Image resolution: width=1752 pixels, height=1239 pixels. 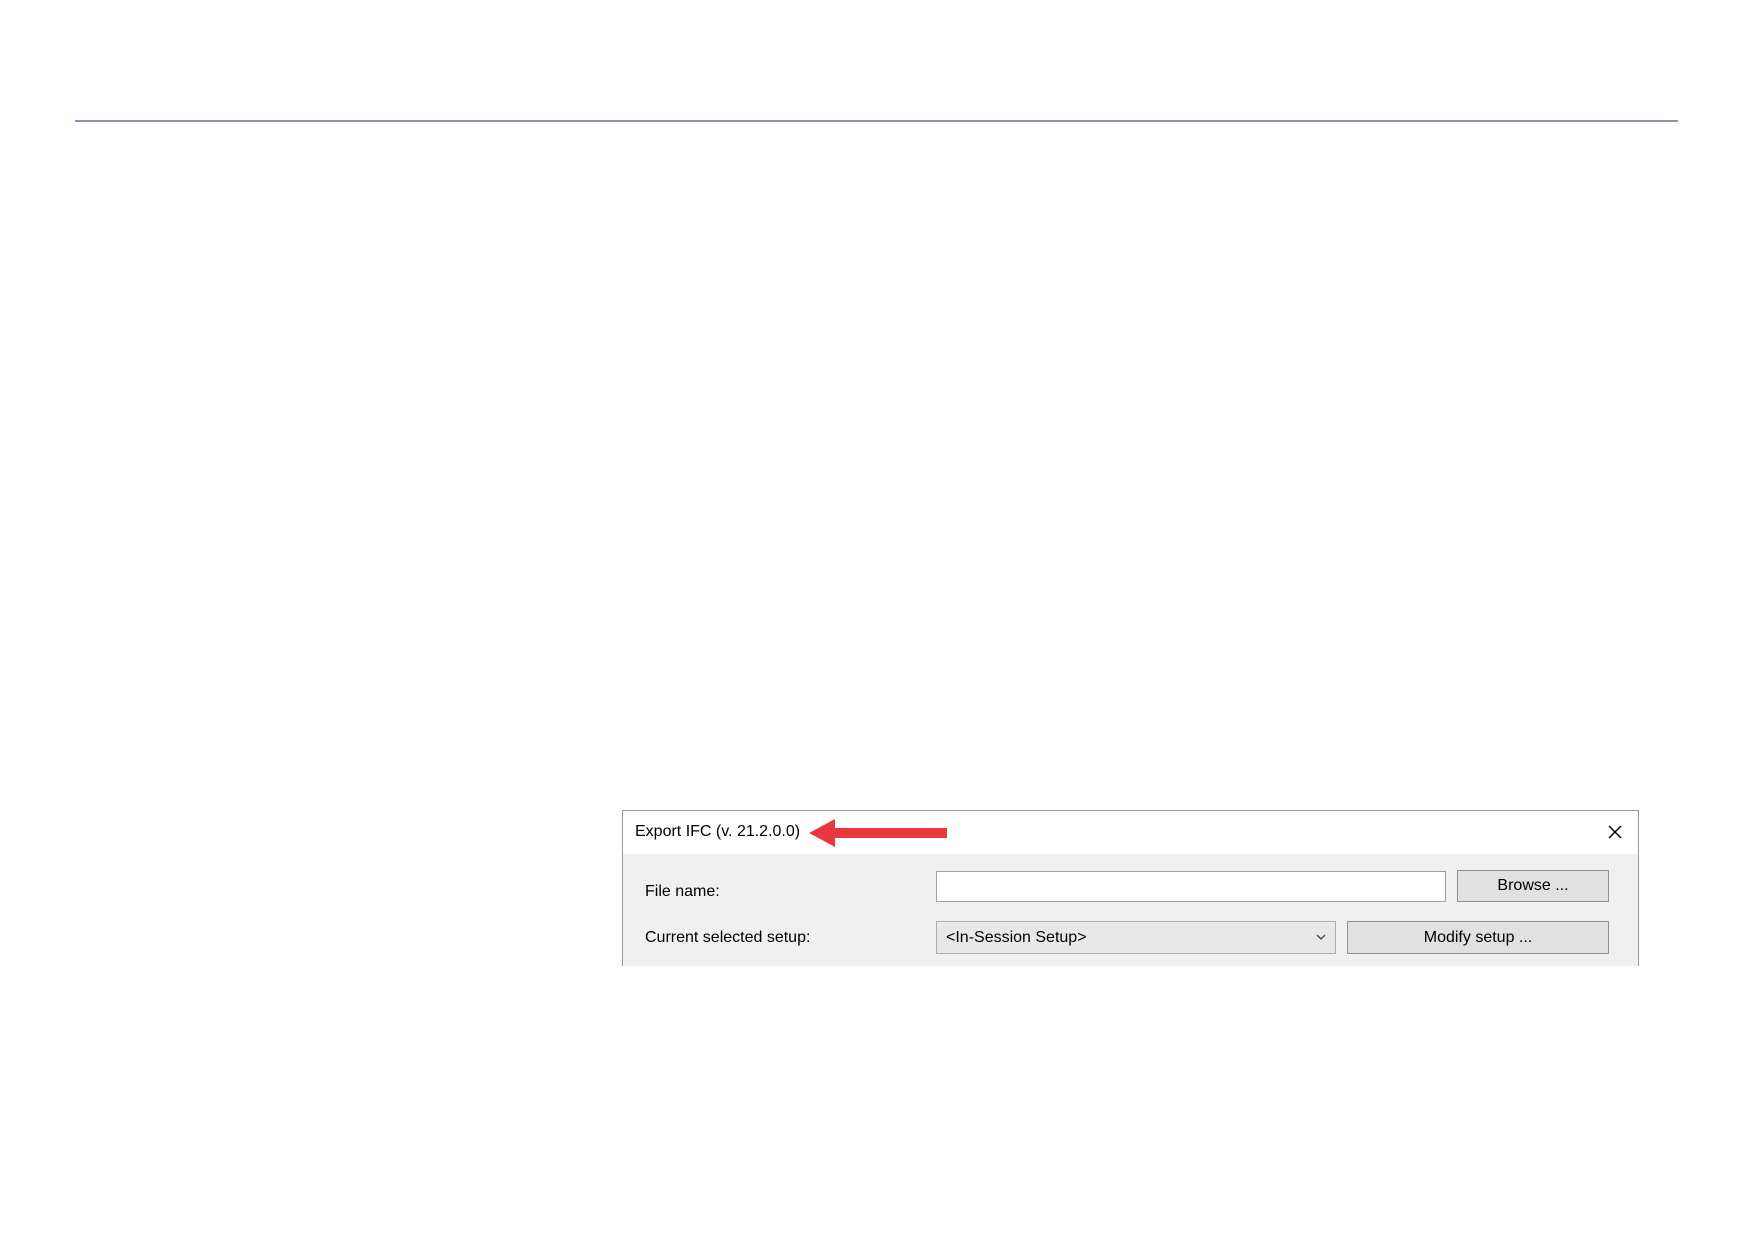 I want to click on chevron-down-icon, so click(x=1321, y=937).